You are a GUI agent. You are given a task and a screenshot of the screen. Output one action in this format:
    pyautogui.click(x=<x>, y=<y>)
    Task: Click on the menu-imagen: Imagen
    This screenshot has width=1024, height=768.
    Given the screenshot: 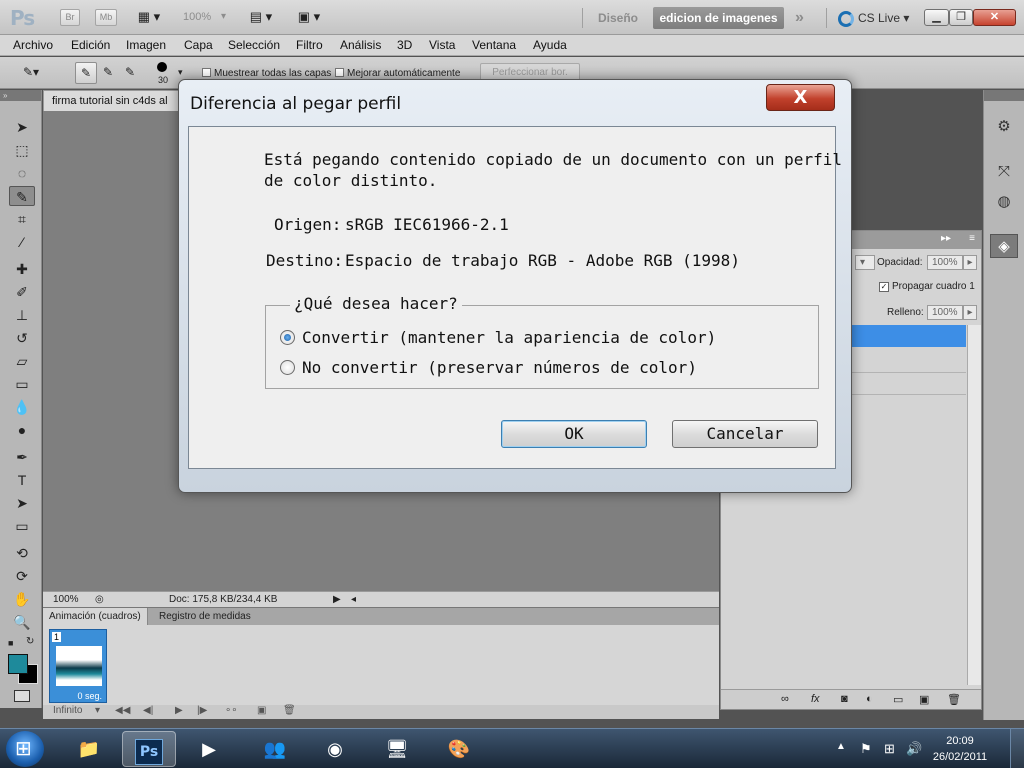 What is the action you would take?
    pyautogui.click(x=146, y=45)
    